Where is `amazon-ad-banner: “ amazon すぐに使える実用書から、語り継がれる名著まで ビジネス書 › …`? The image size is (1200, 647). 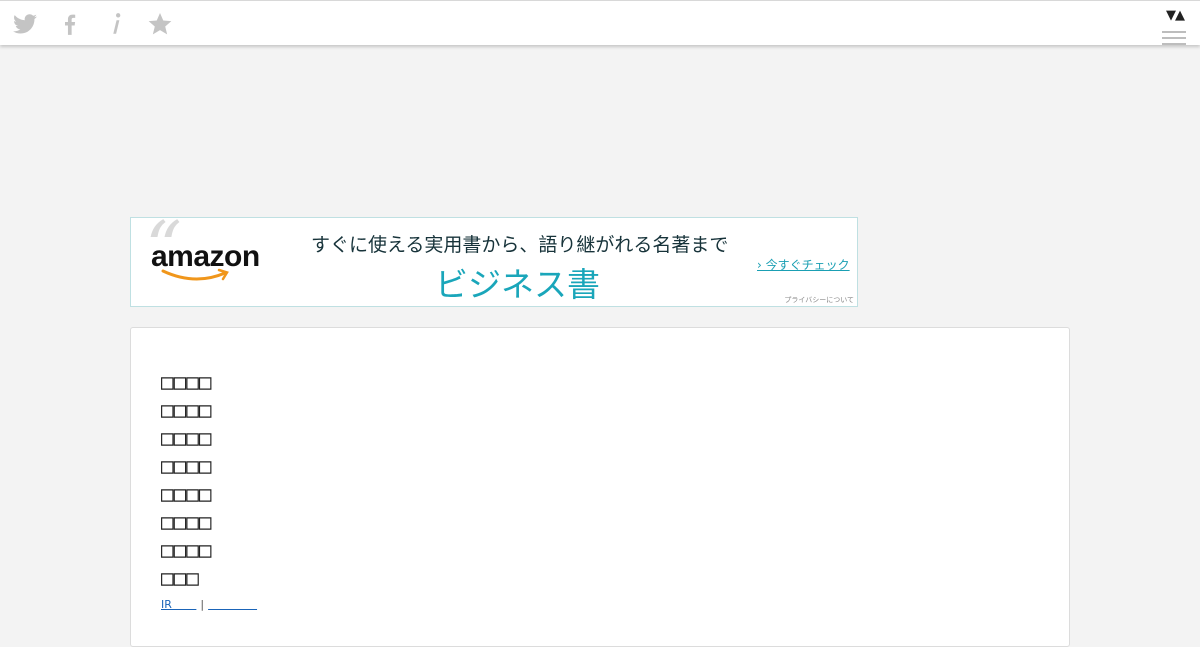
amazon-ad-banner: “ amazon すぐに使える実用書から、語り継がれる名著まで ビジネス書 › … is located at coordinates (494, 259).